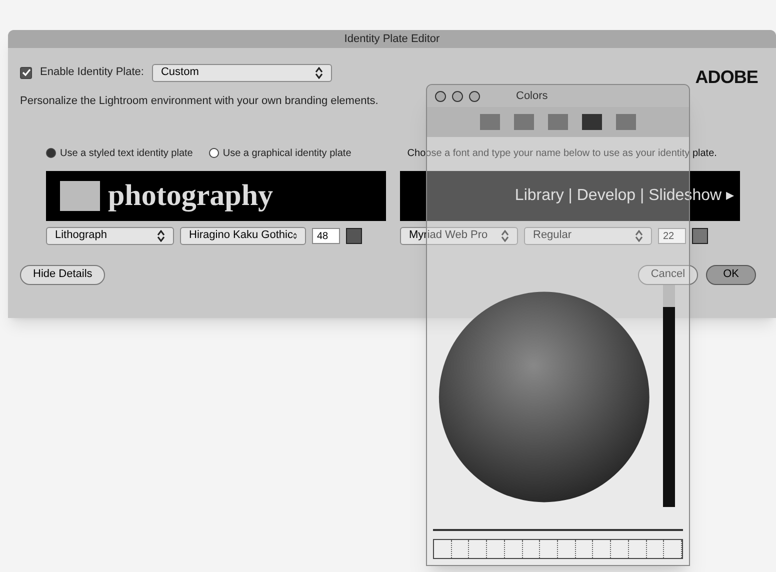 This screenshot has width=776, height=572. I want to click on hide-details-button: Hide Details, so click(63, 274).